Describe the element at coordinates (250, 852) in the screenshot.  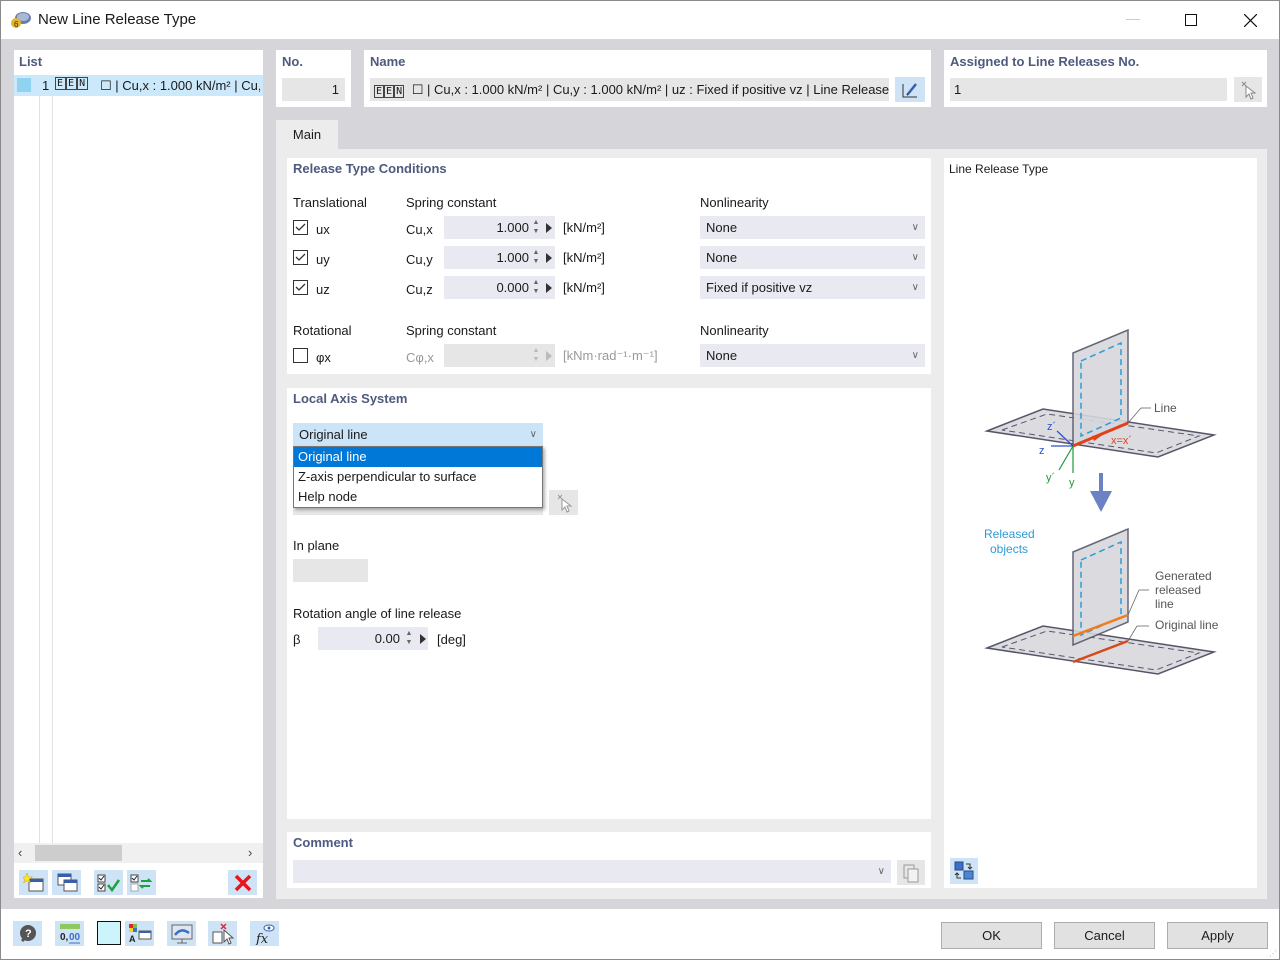
I see `scroll-right-arrow: ›` at that location.